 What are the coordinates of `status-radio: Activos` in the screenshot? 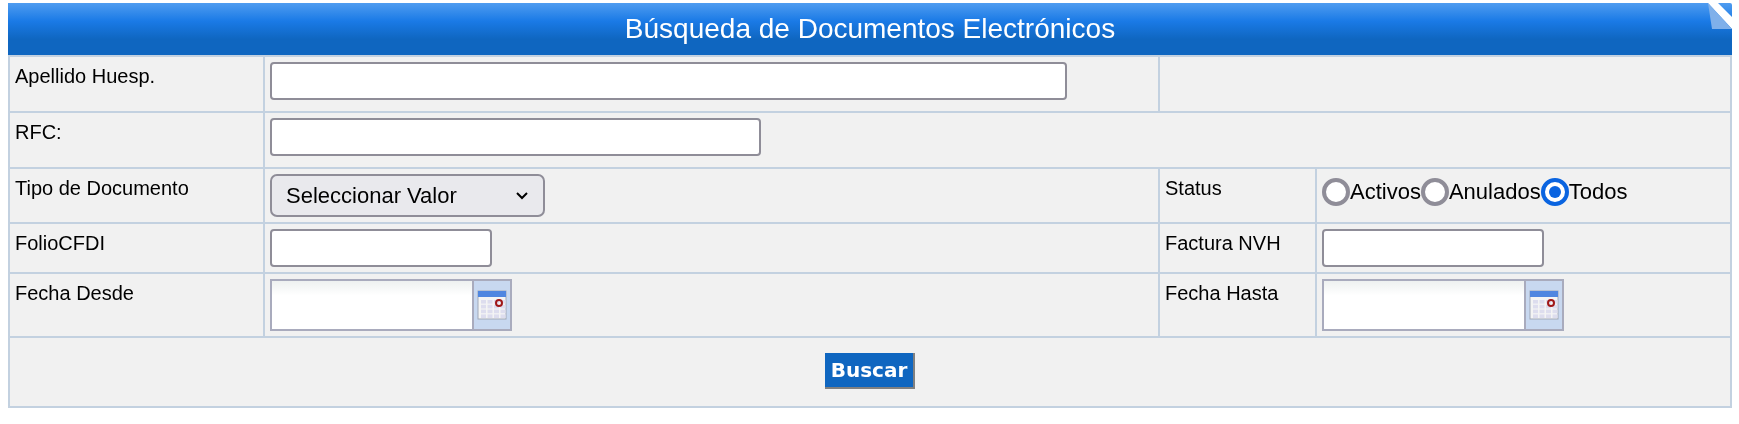 It's located at (1371, 192).